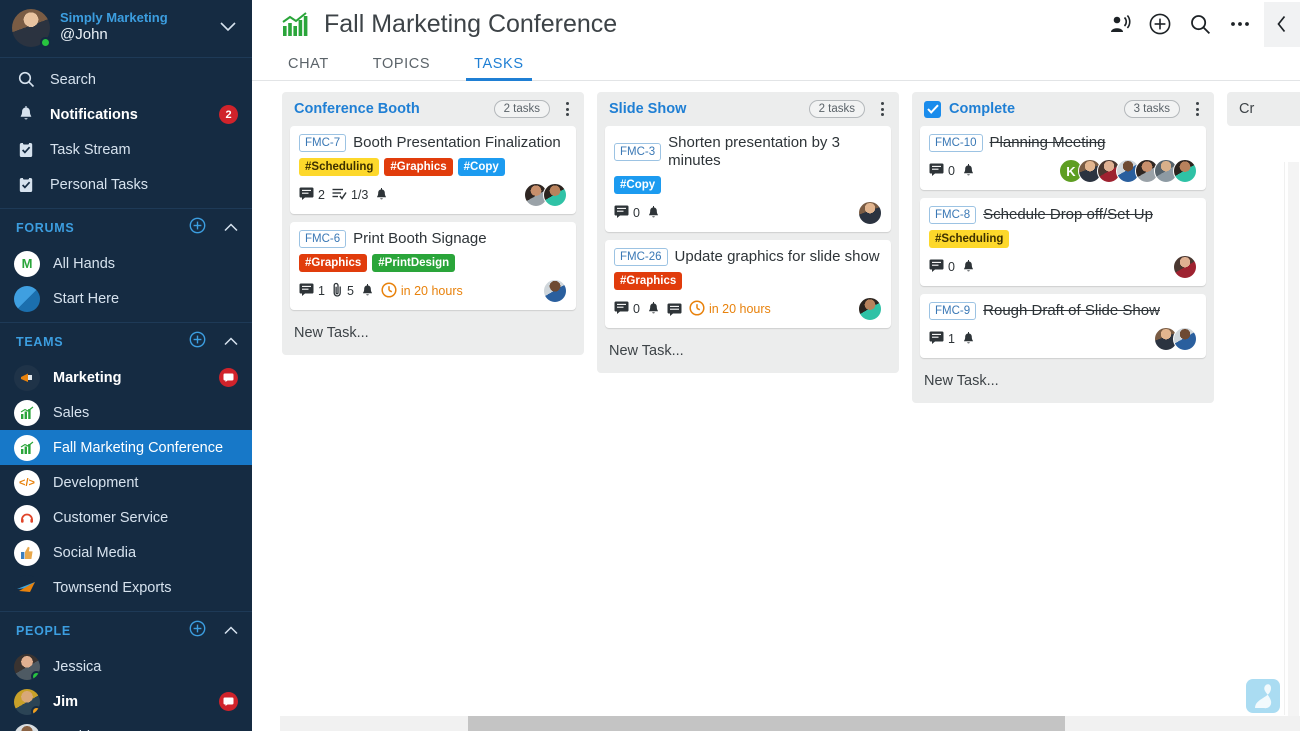  Describe the element at coordinates (766, 723) in the screenshot. I see `horizontal-scrollbar-thumb` at that location.